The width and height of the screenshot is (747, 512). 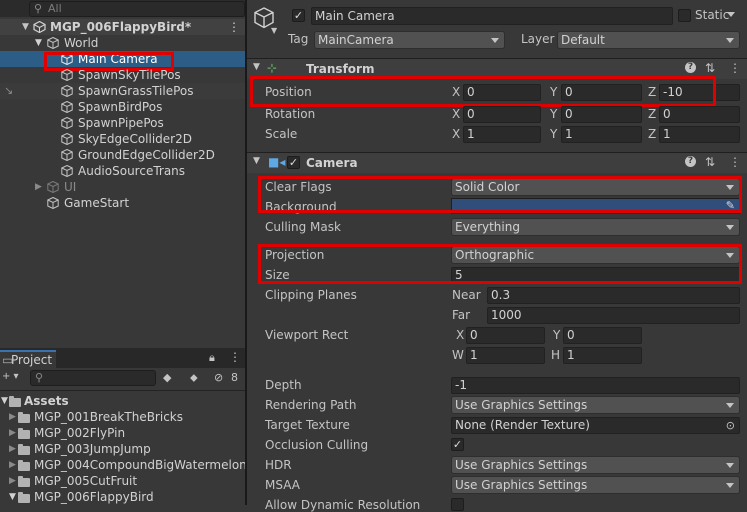 I want to click on viewport-w-field: 1, so click(x=505, y=355).